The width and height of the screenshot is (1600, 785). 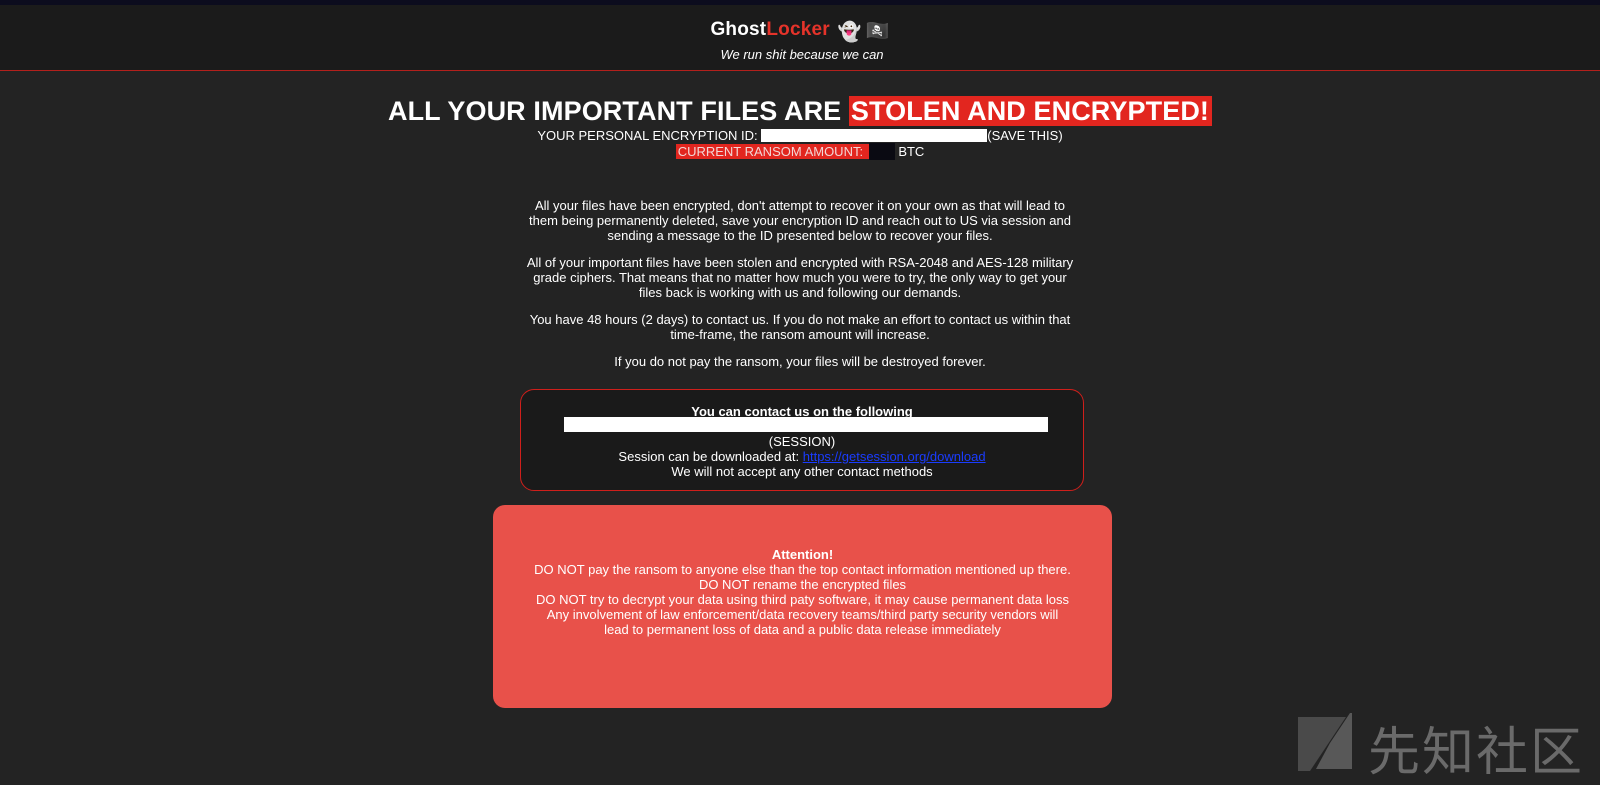 I want to click on encryption-id-label: YOUR PERSONAL ENCRYPTION ID:, so click(x=649, y=135).